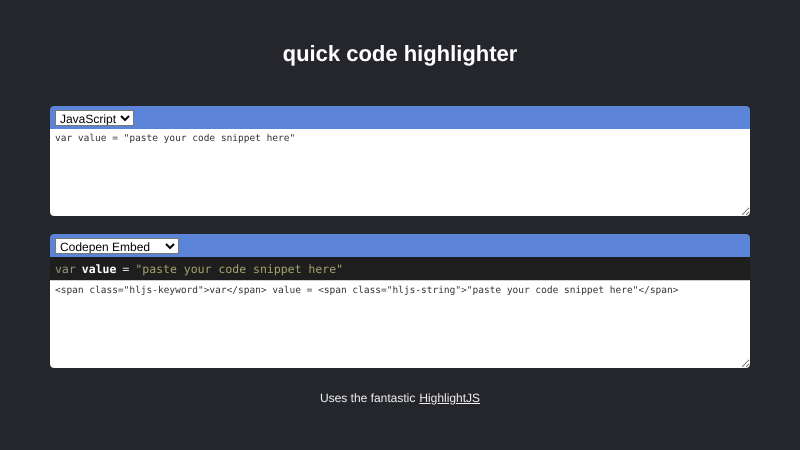 The width and height of the screenshot is (800, 450). What do you see at coordinates (400, 54) in the screenshot?
I see `page-title: quick code highlighter` at bounding box center [400, 54].